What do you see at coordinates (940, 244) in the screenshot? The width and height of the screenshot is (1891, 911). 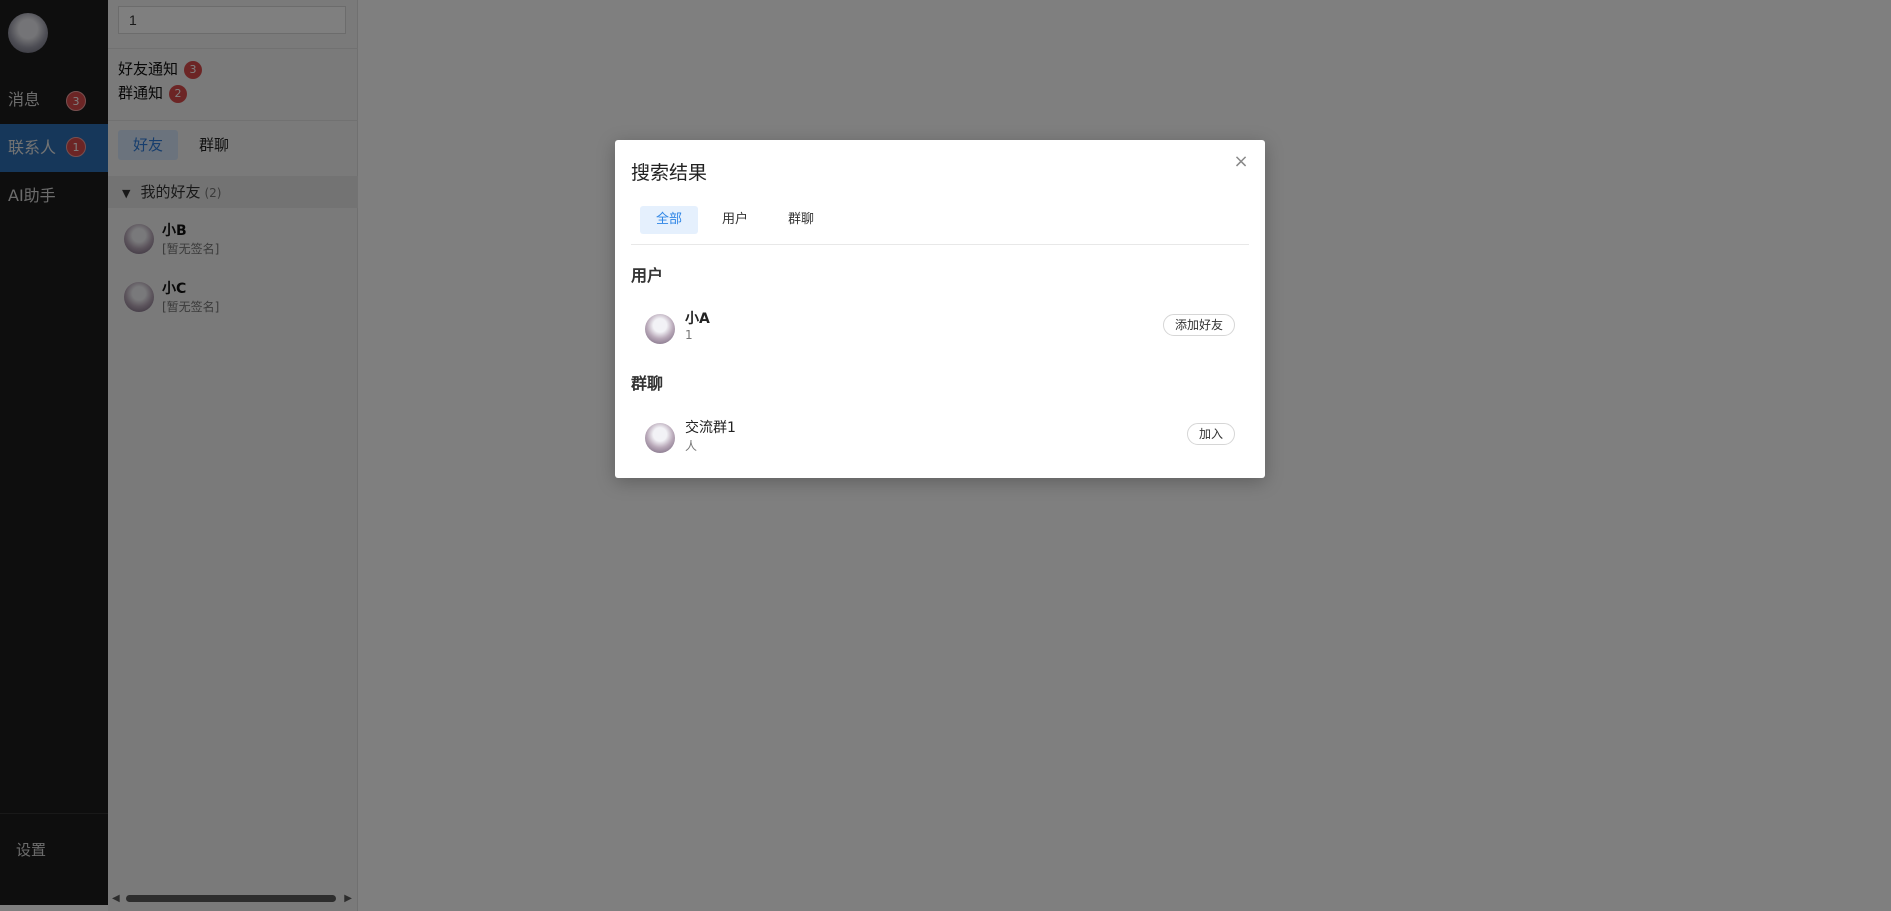 I see `divider` at bounding box center [940, 244].